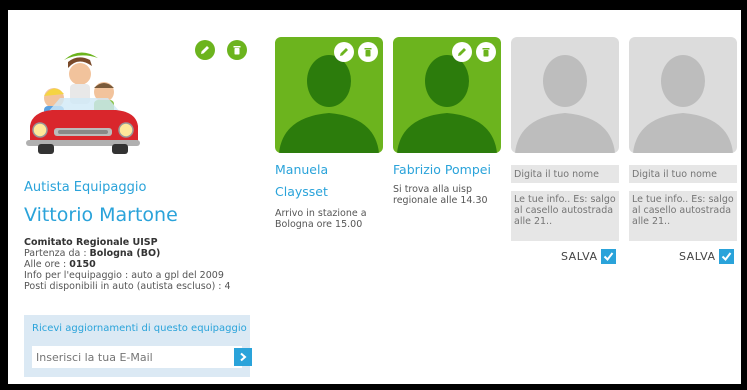  I want to click on passenger-surname: Claysset, so click(301, 191).